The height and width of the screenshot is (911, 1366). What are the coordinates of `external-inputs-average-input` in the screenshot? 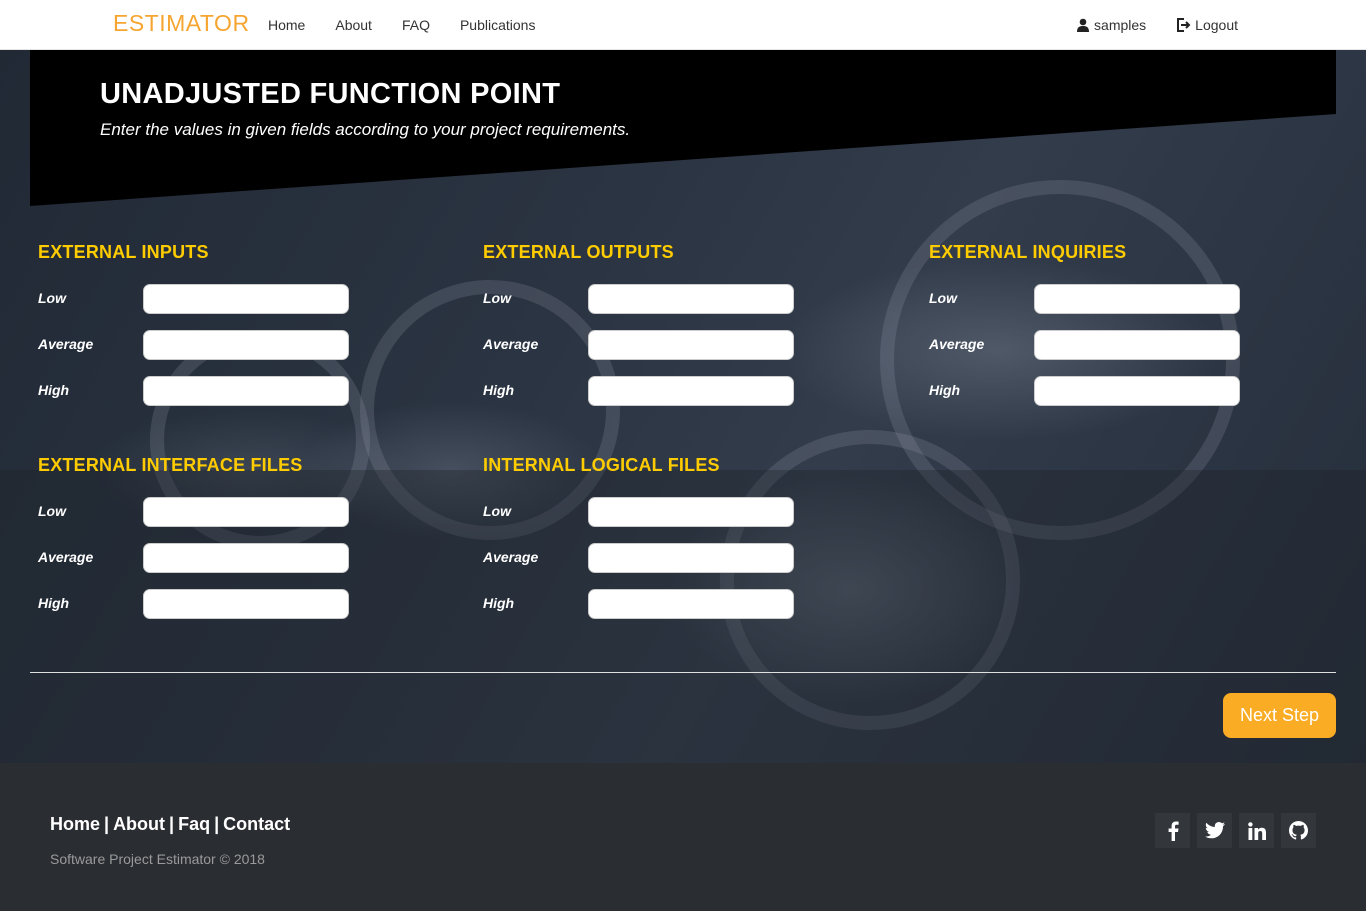 It's located at (246, 345).